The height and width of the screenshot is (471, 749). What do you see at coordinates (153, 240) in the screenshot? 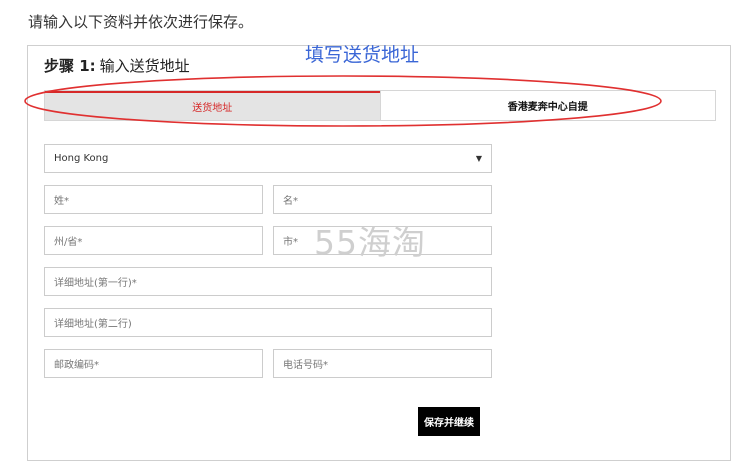
I see `state-field: 州/省*` at bounding box center [153, 240].